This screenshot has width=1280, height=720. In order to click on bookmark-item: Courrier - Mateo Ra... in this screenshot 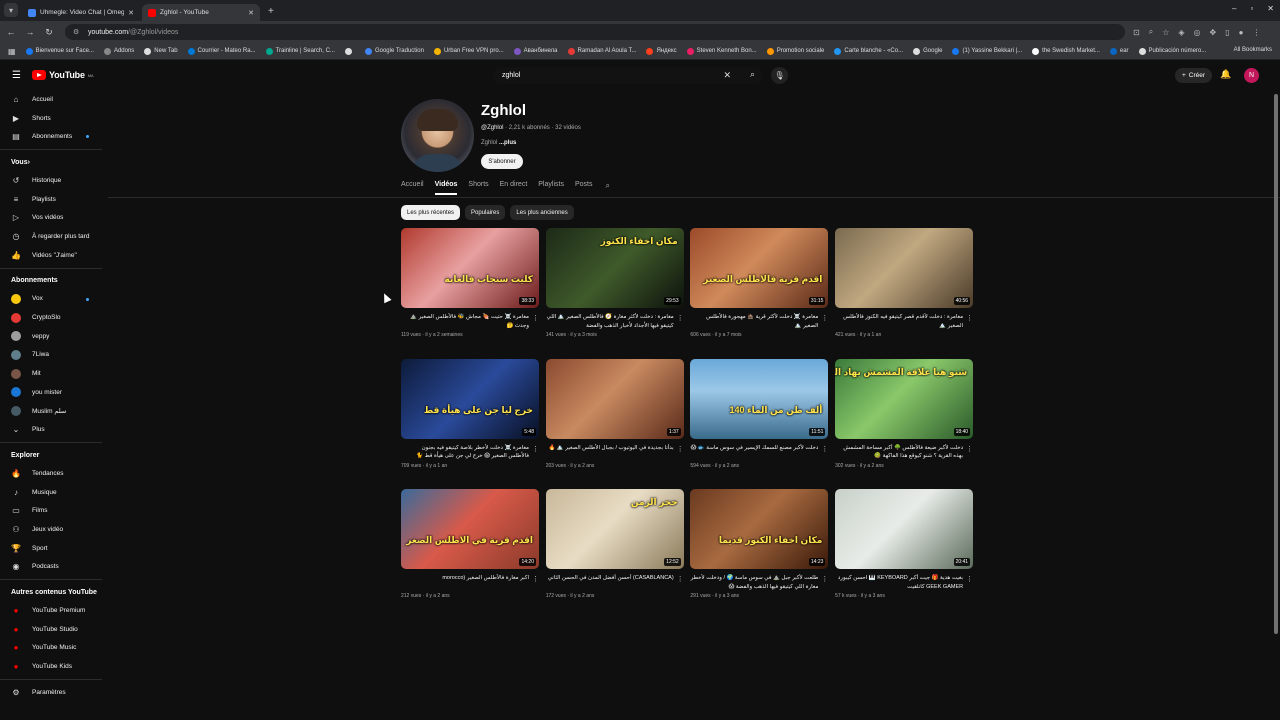, I will do `click(221, 51)`.